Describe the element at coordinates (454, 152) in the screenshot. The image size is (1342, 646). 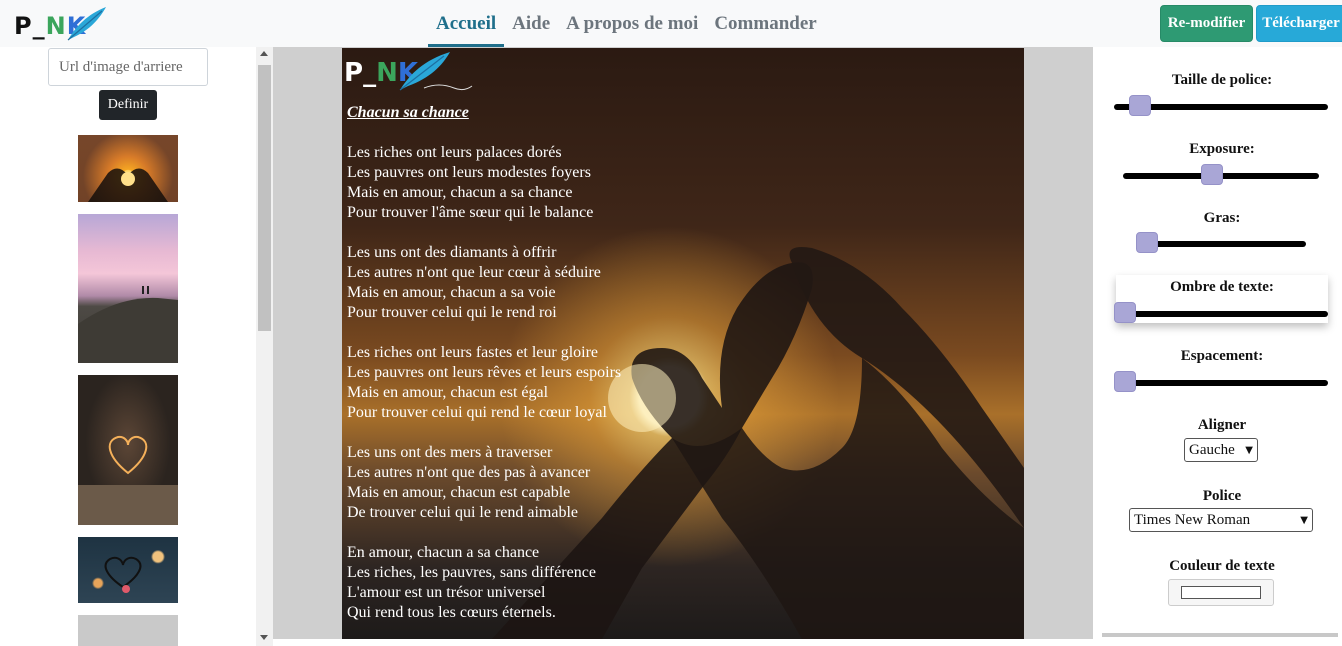
I see `poem-line: Les riches ont leurs palaces dorés` at that location.